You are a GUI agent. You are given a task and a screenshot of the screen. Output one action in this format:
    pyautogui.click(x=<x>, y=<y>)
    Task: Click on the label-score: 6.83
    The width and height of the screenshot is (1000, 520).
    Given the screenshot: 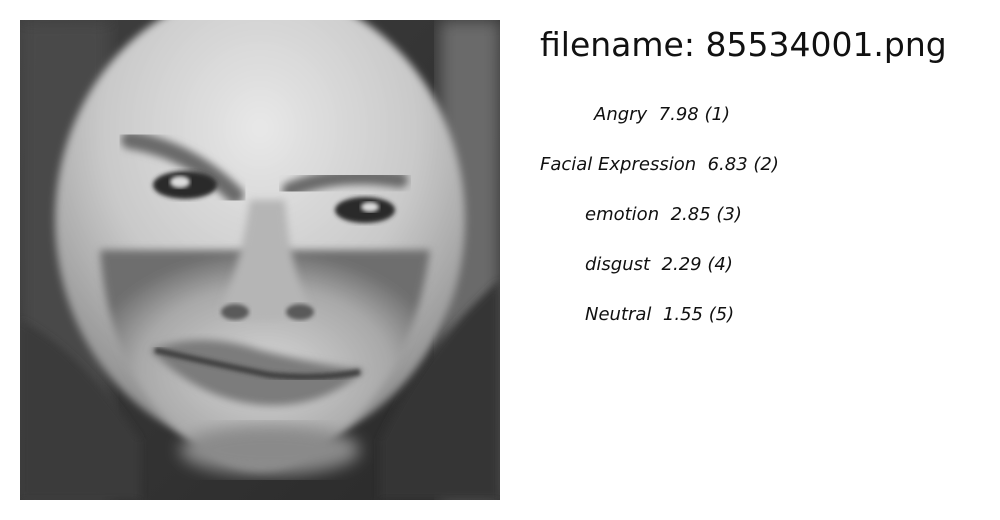 What is the action you would take?
    pyautogui.click(x=727, y=164)
    